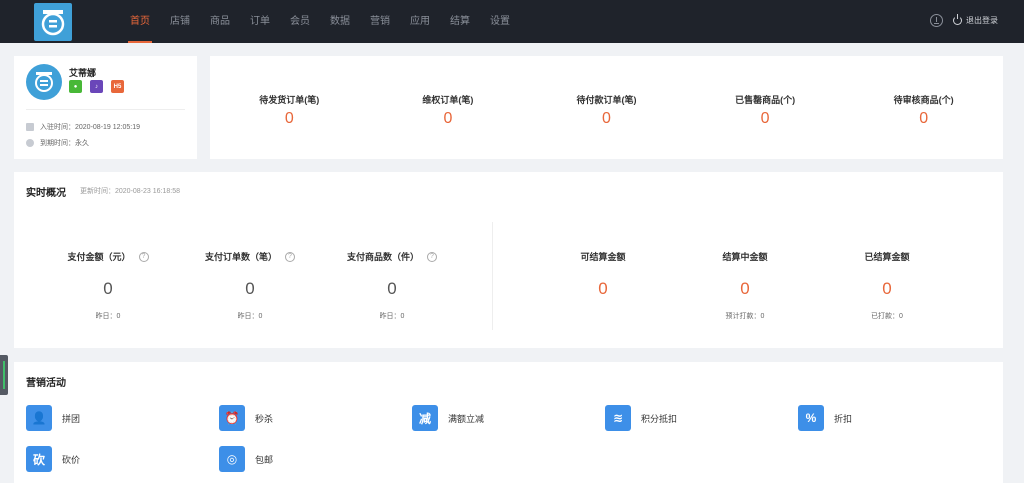 The height and width of the screenshot is (483, 1024). What do you see at coordinates (765, 107) in the screenshot?
I see `stat-sold-out: 已售罄商品(个) 0` at bounding box center [765, 107].